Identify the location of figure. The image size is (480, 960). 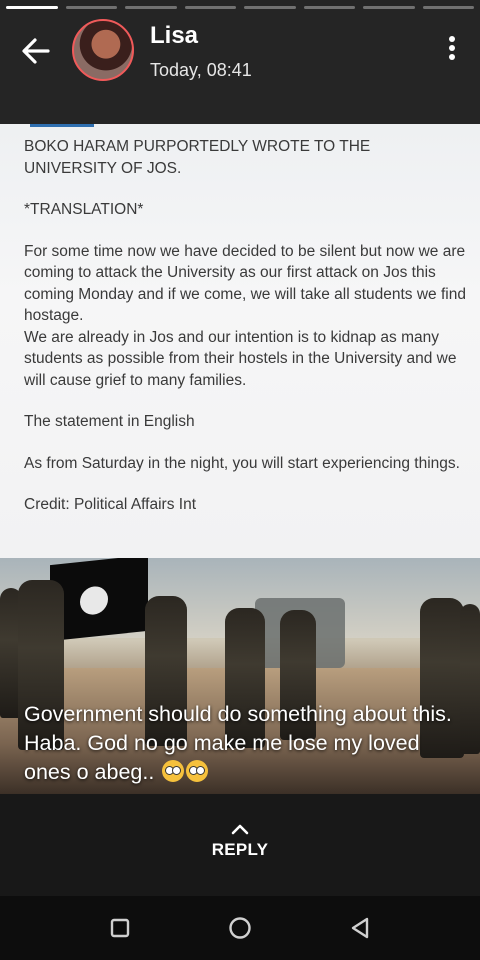
(470, 679).